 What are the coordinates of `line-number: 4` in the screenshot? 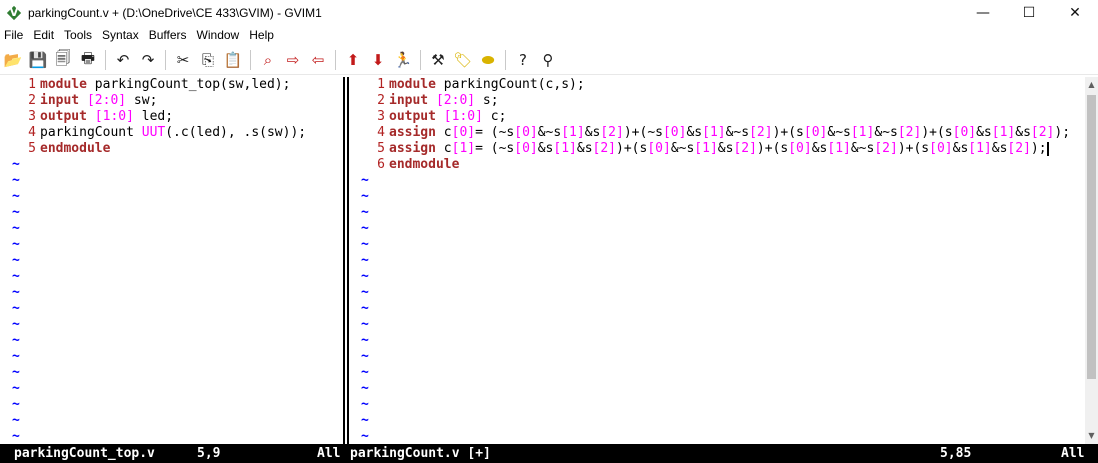 It's located at (32, 132).